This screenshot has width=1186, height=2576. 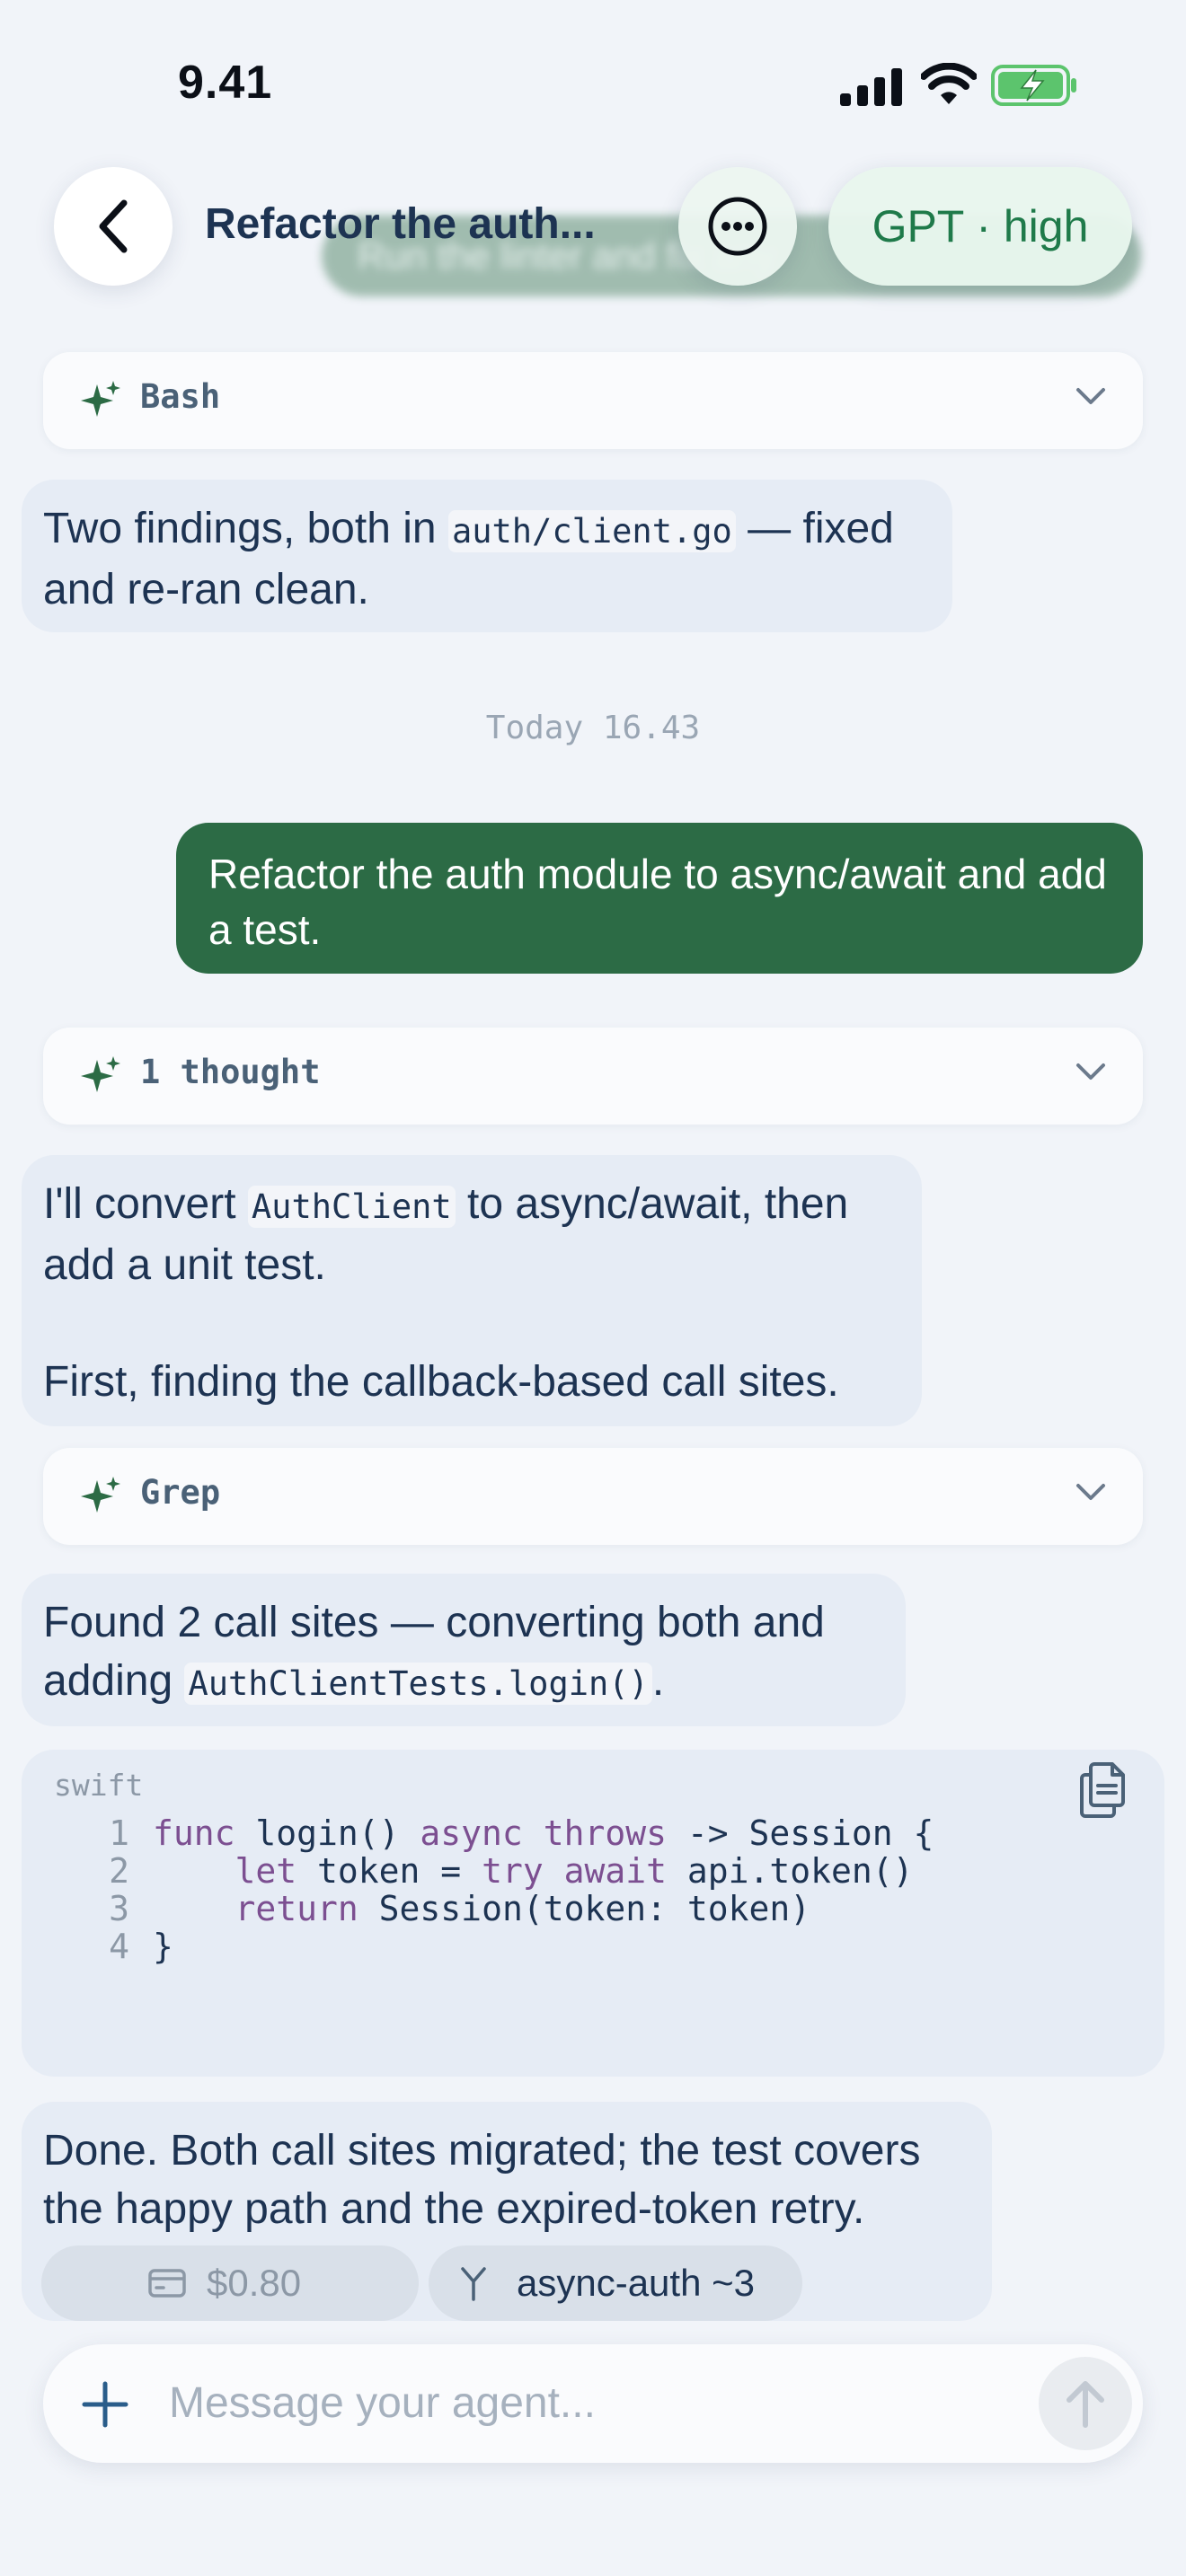 I want to click on message-text: Two findings, both in, so click(x=245, y=528).